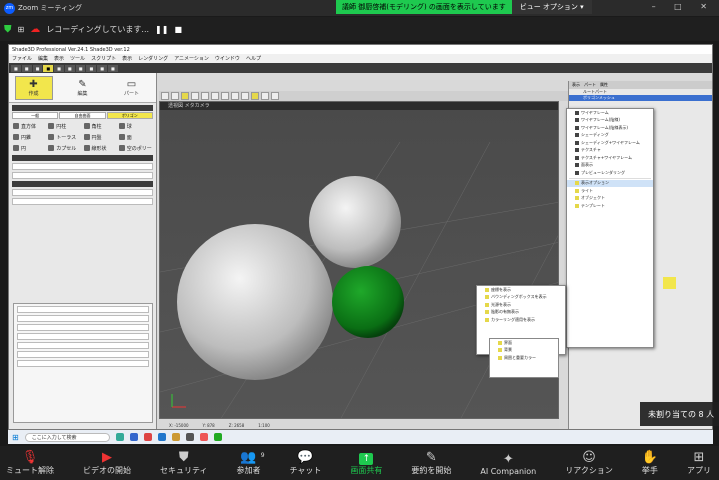 This screenshot has height=480, width=719. I want to click on submenu-item: 界面, so click(524, 343).